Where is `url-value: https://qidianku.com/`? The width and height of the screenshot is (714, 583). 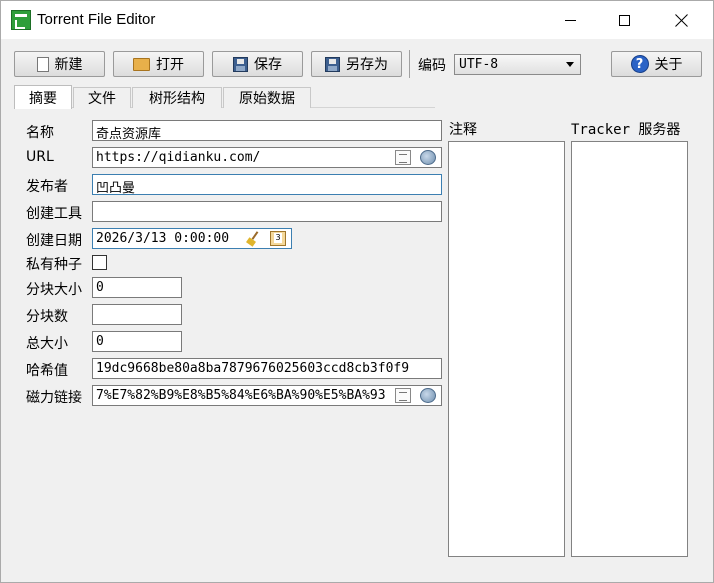
url-value: https://qidianku.com/ is located at coordinates (178, 157).